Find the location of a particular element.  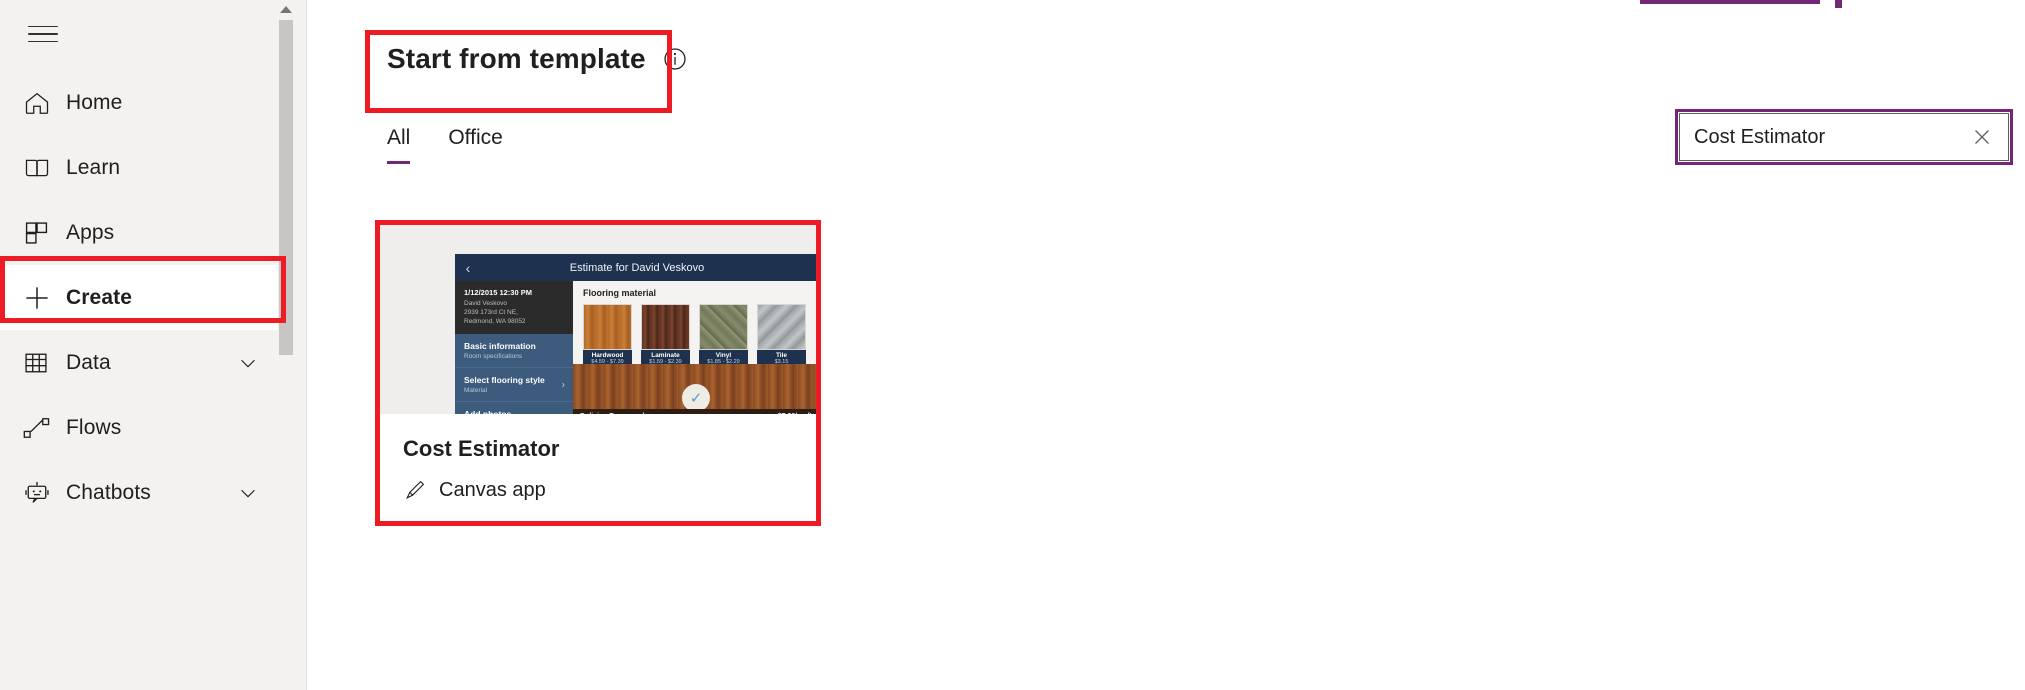

page-title: Start from template is located at coordinates (516, 58).